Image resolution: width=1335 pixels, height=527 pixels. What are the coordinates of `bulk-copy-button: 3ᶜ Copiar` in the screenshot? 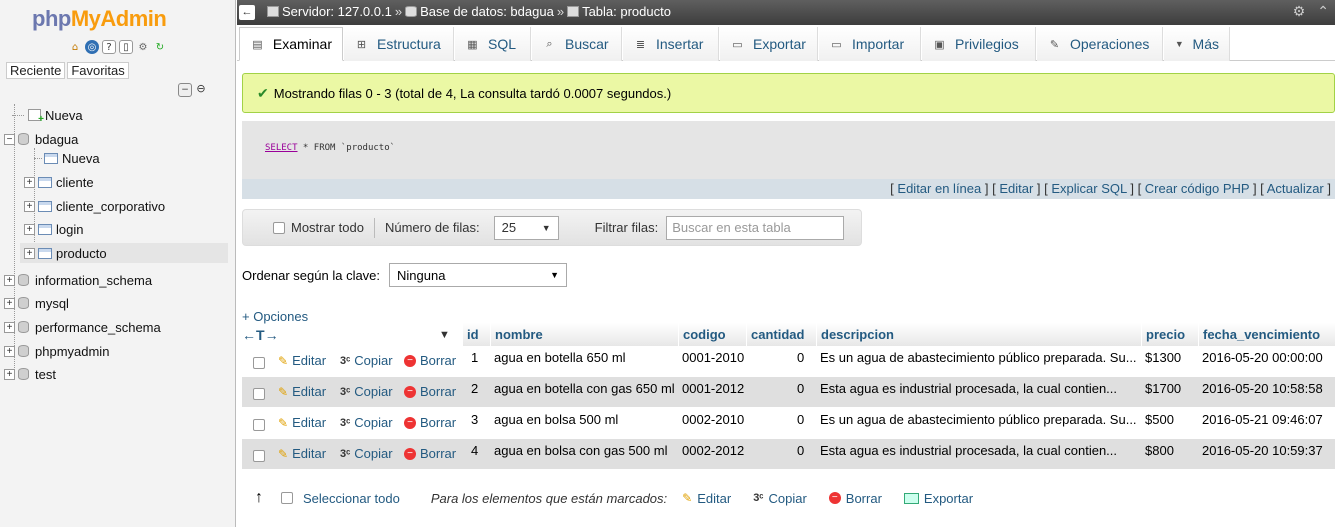 It's located at (780, 498).